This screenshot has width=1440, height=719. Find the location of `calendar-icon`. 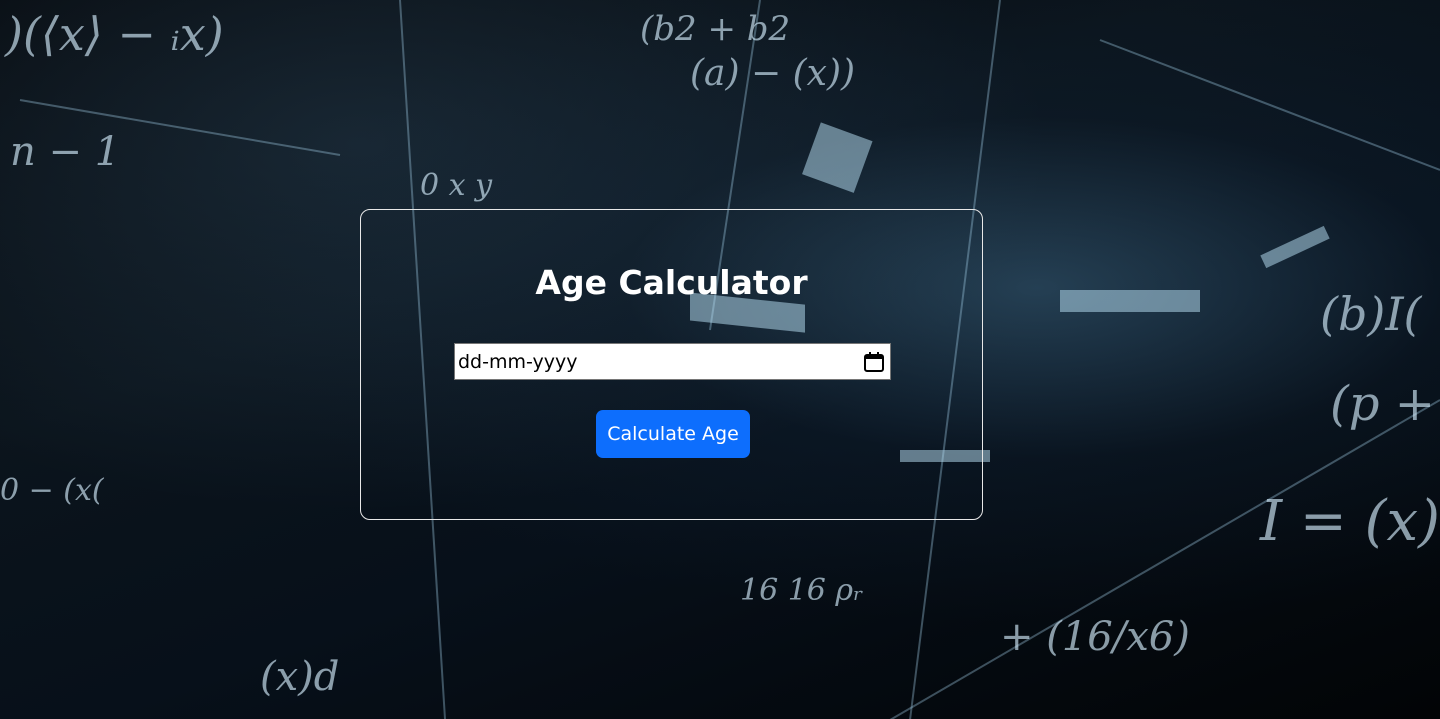

calendar-icon is located at coordinates (874, 362).